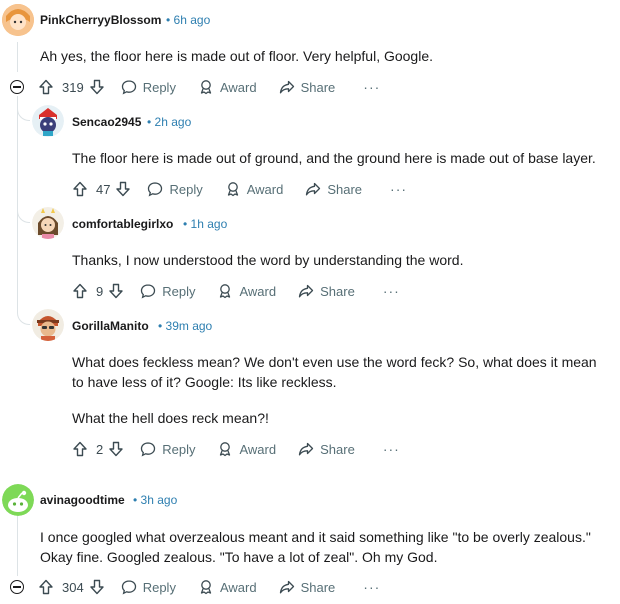 The height and width of the screenshot is (604, 620). I want to click on vote-count: 47, so click(103, 189).